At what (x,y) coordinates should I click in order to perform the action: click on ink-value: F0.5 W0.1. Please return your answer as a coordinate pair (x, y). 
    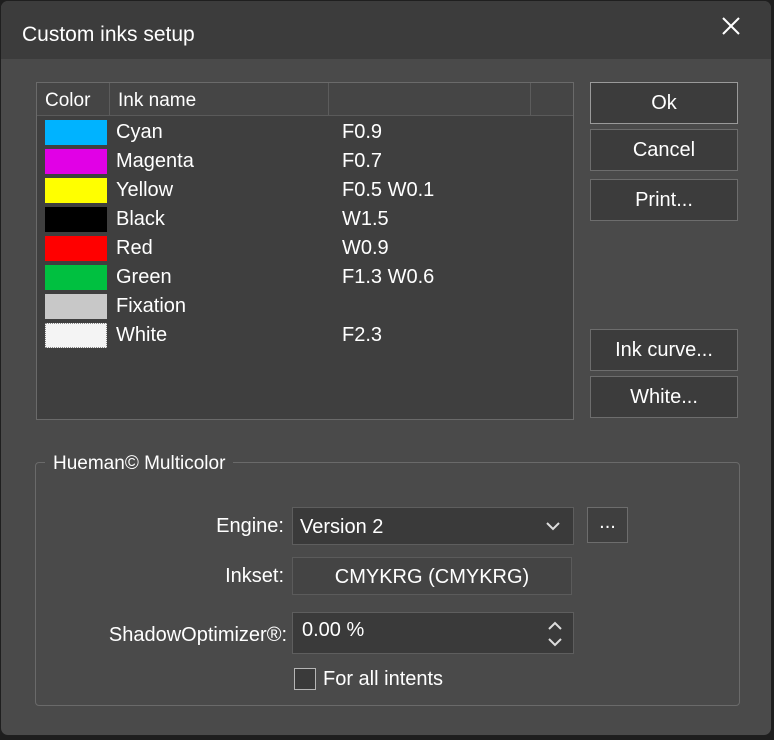
    Looking at the image, I should click on (388, 190).